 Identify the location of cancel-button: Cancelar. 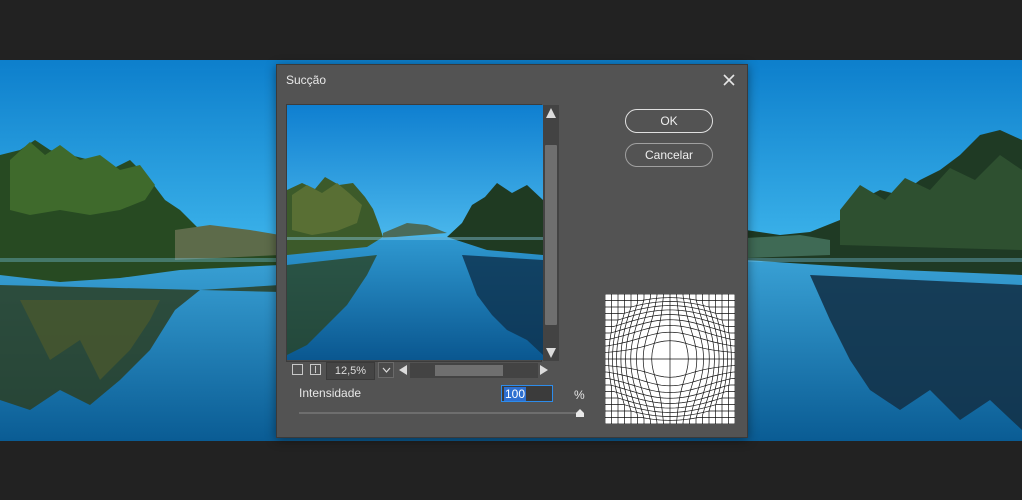
(669, 155).